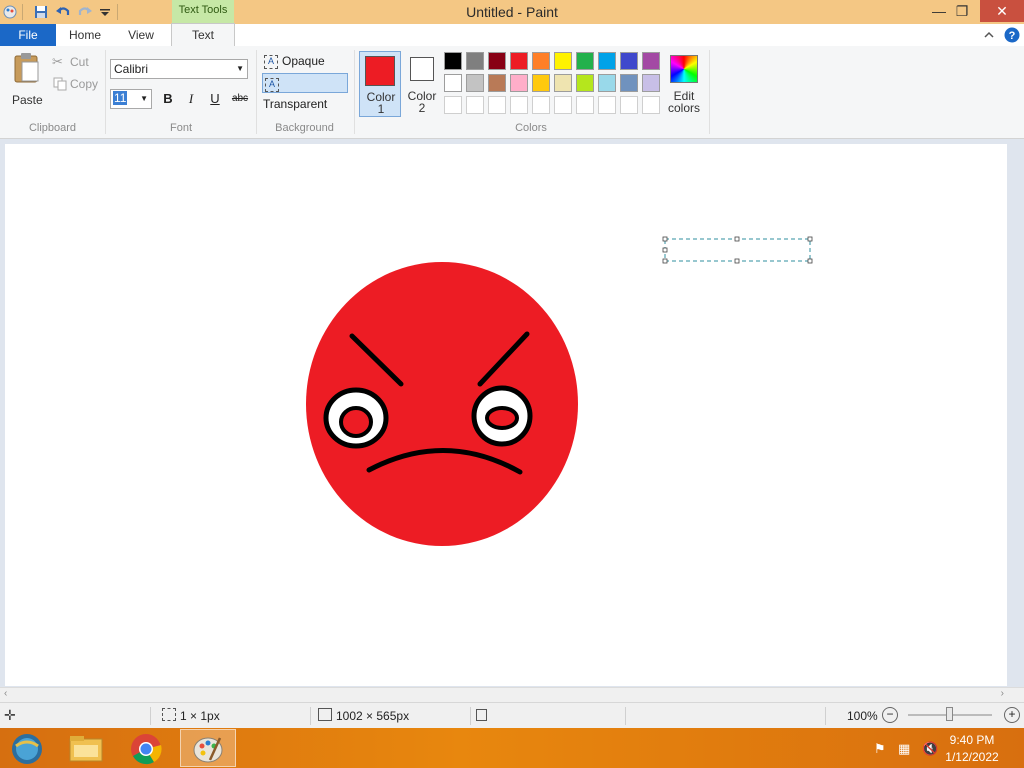  What do you see at coordinates (57, 61) in the screenshot?
I see `scissors-icon: ✂` at bounding box center [57, 61].